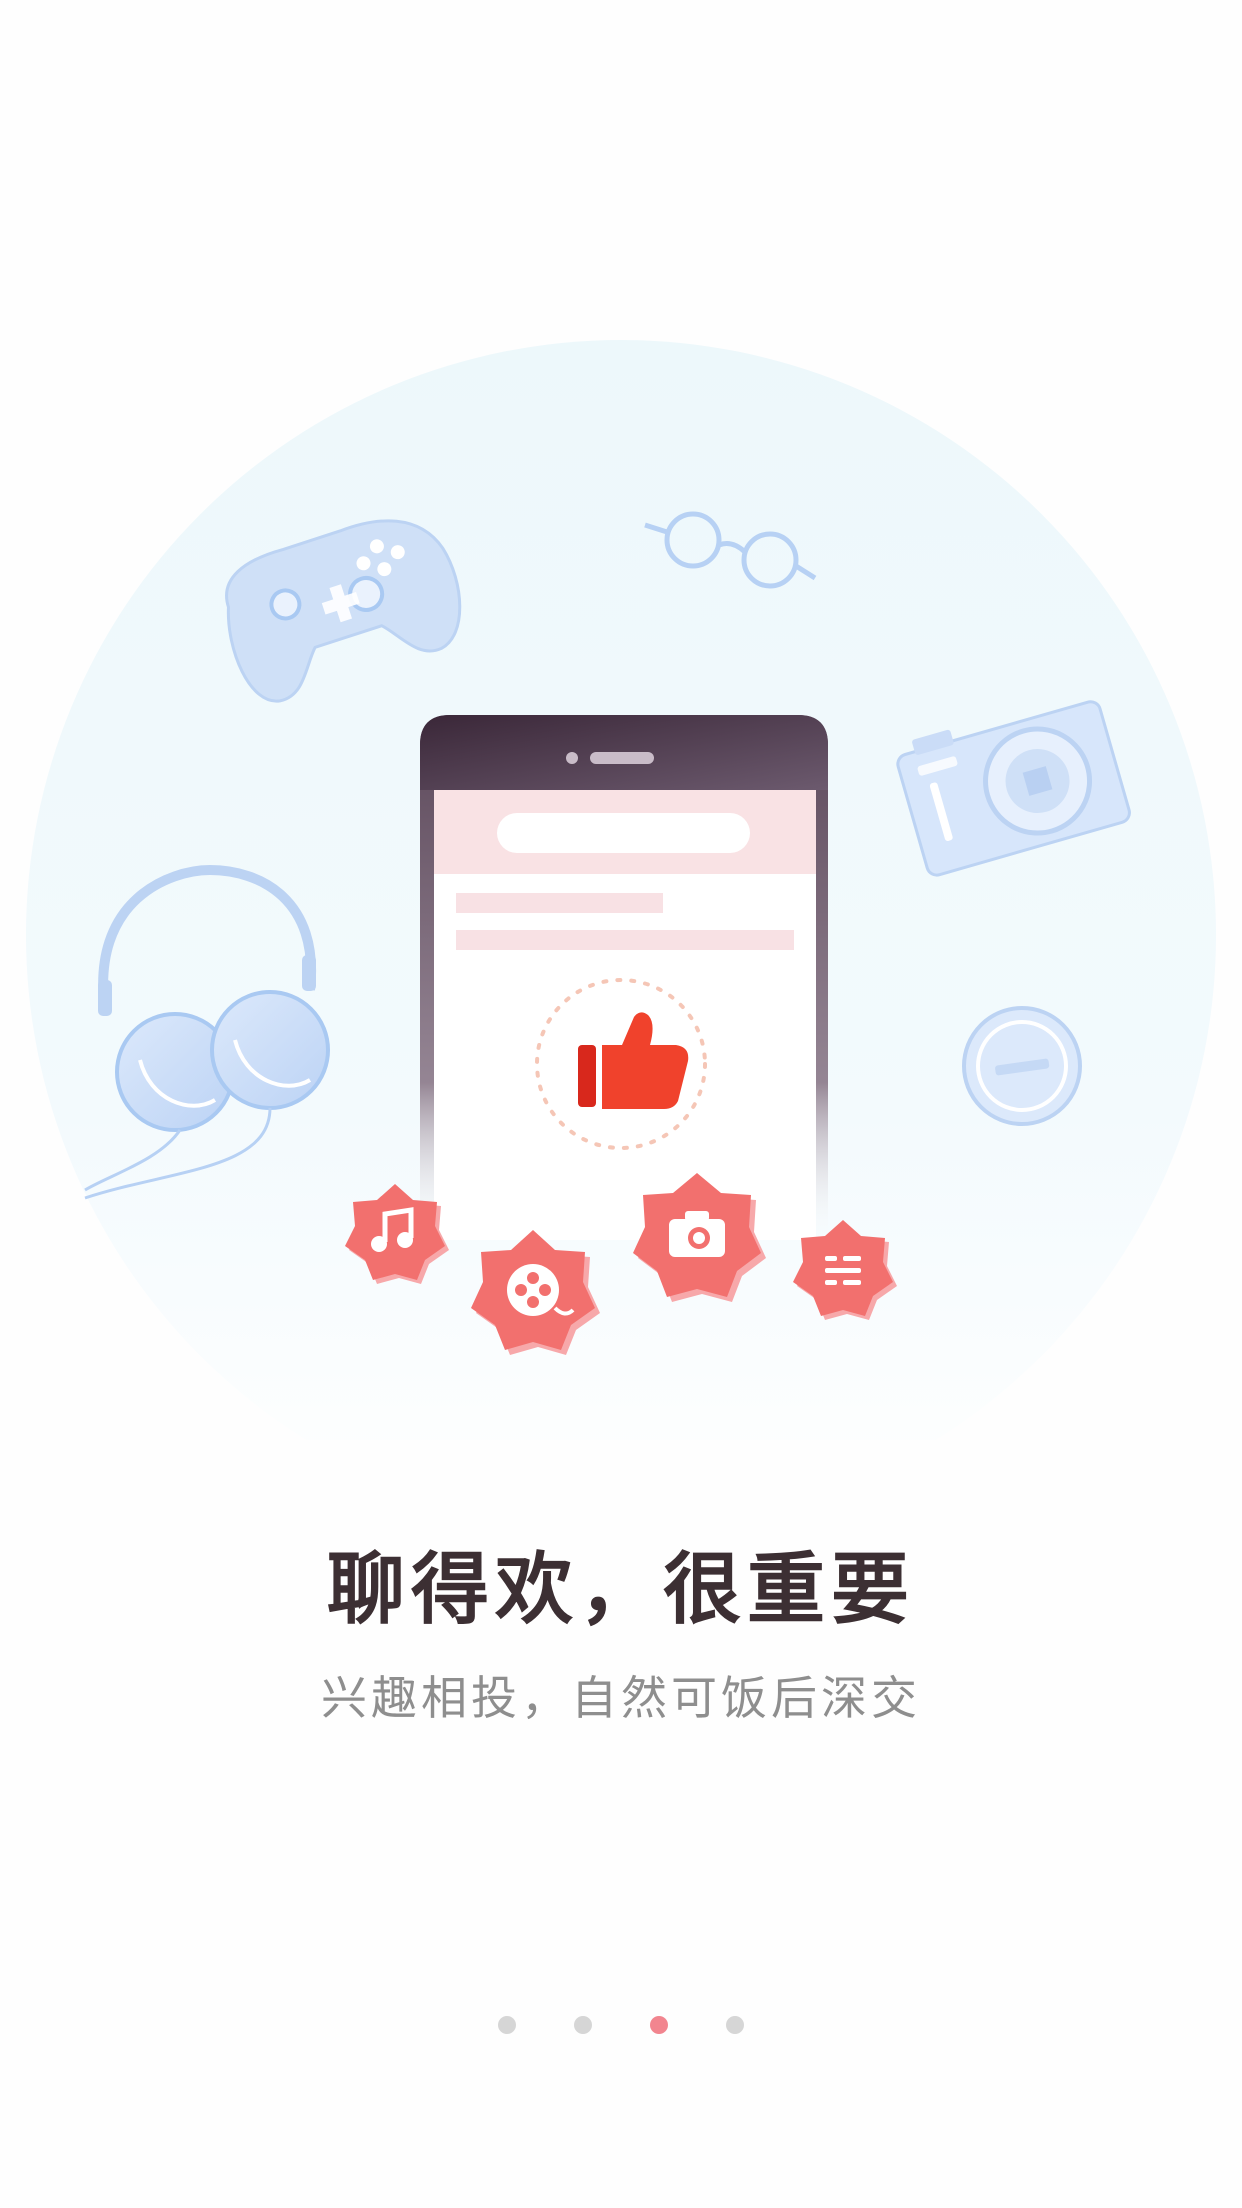 This screenshot has width=1242, height=2208. What do you see at coordinates (1022, 1066) in the screenshot?
I see `coin-icon` at bounding box center [1022, 1066].